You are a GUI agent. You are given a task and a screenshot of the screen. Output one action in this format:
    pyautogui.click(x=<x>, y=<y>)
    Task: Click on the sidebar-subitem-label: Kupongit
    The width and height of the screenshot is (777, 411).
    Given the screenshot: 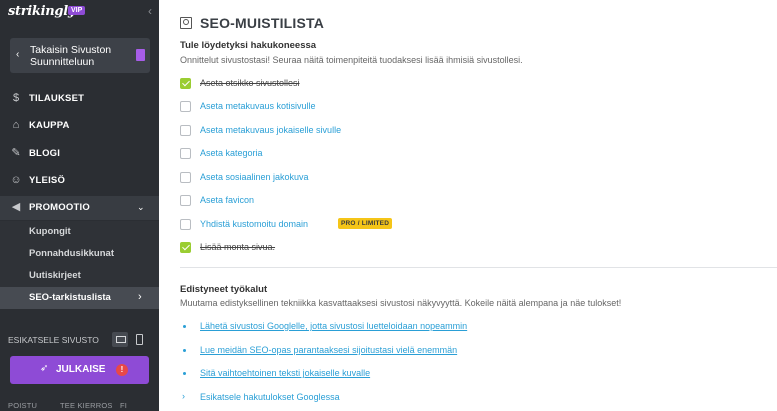 What is the action you would take?
    pyautogui.click(x=50, y=231)
    